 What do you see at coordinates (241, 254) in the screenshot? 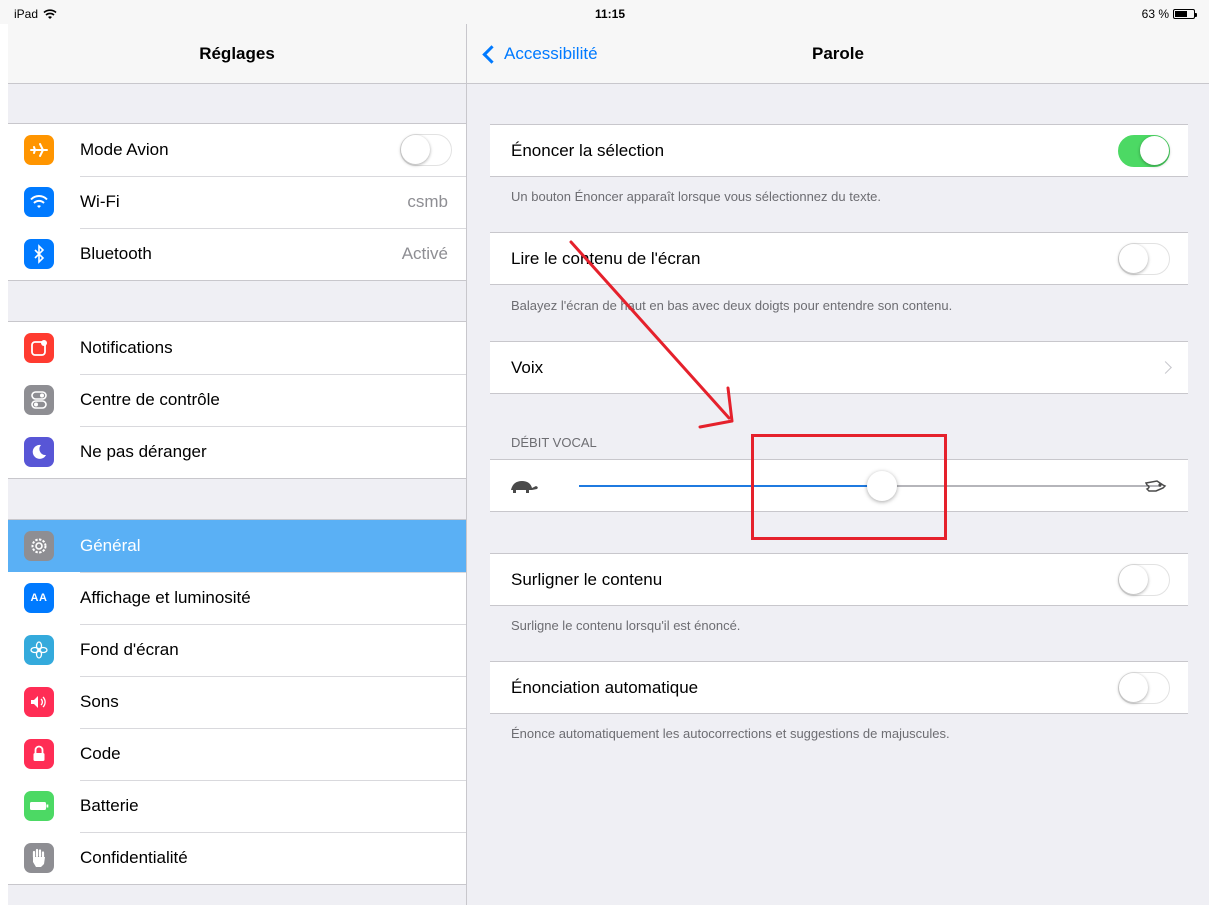
I see `sidebar-item-label: Bluetooth` at bounding box center [241, 254].